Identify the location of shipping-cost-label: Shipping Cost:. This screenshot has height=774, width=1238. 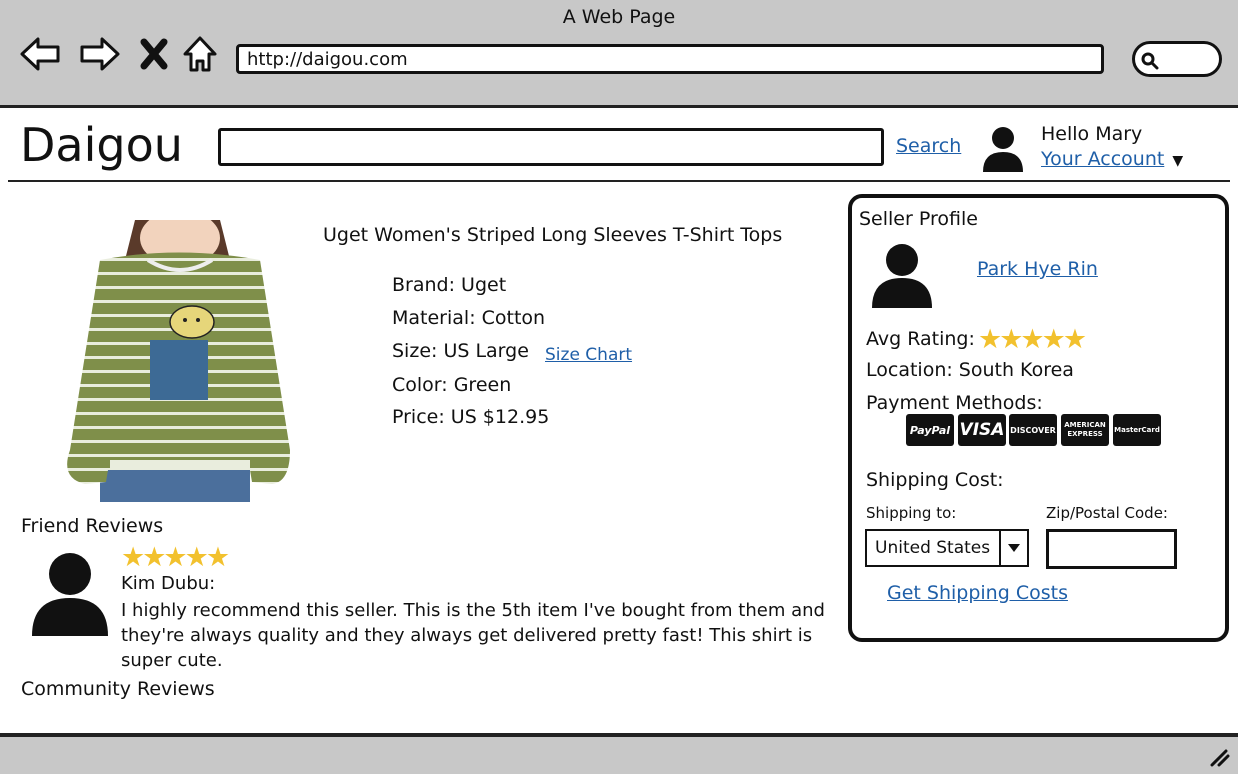
(935, 480).